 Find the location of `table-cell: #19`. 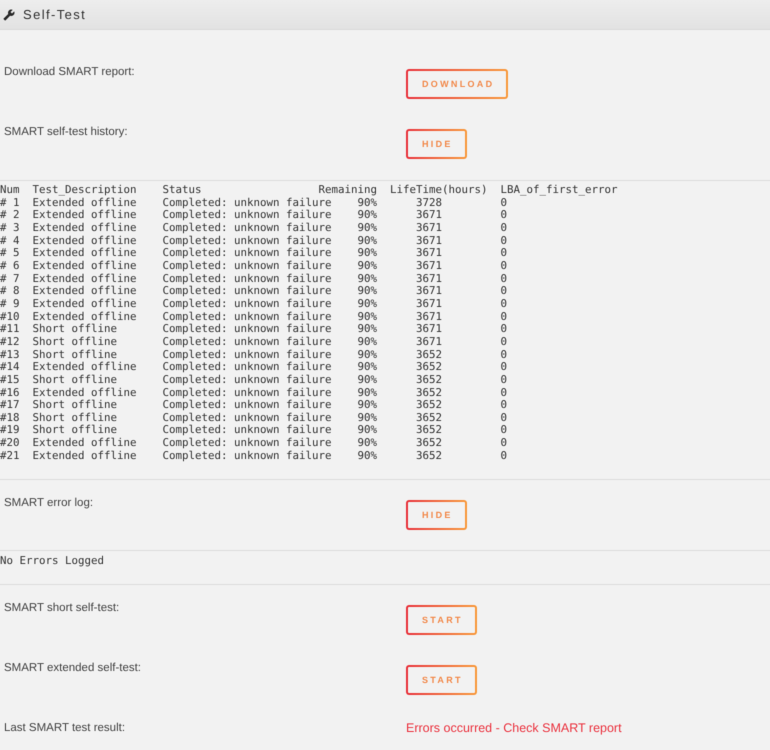

table-cell: #19 is located at coordinates (10, 431).